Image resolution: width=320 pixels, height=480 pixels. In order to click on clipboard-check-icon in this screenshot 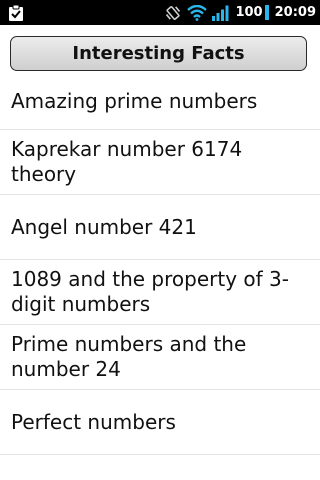, I will do `click(16, 12)`.